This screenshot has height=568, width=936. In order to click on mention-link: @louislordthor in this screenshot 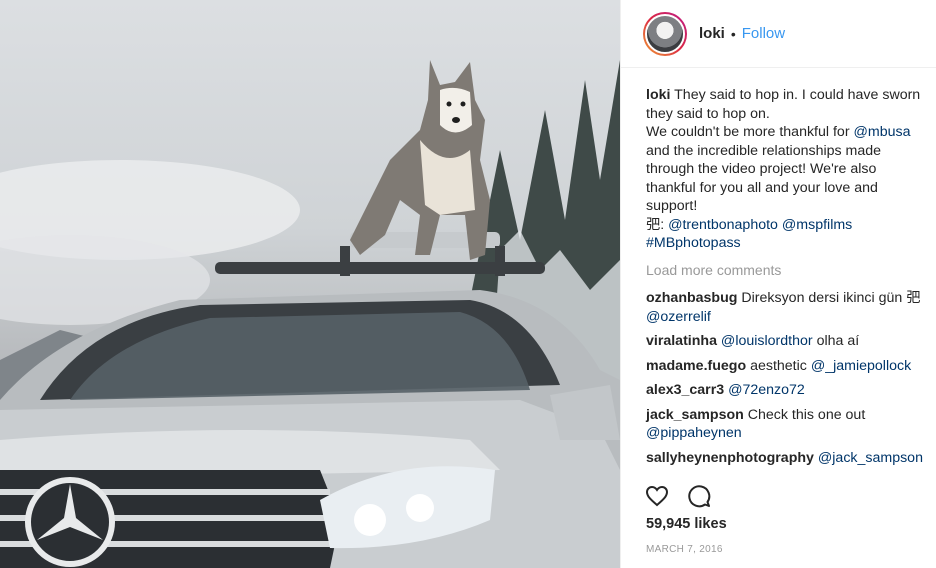, I will do `click(767, 341)`.